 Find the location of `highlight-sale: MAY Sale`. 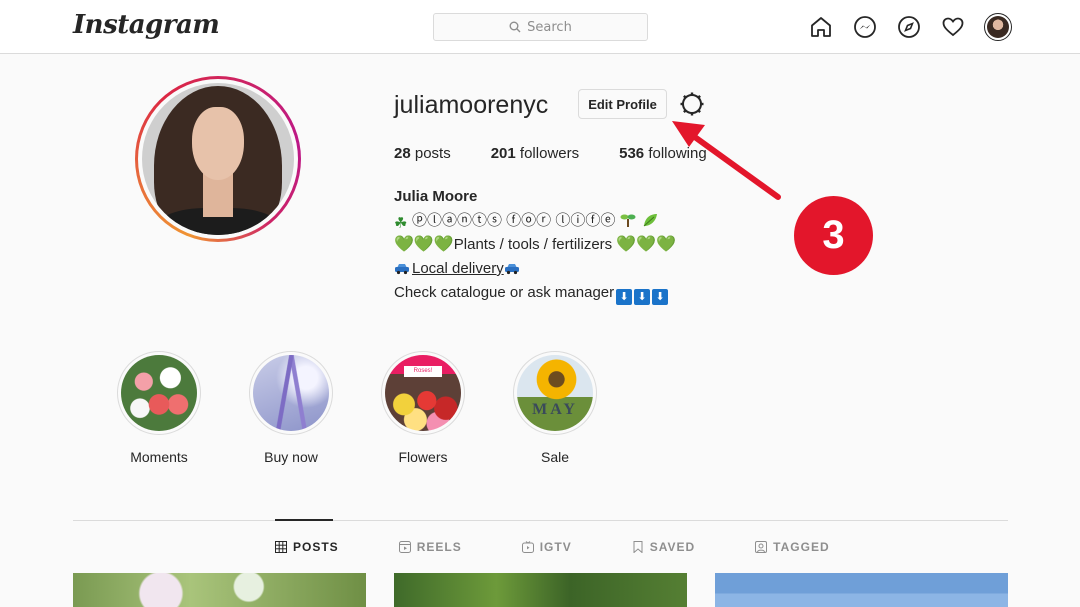

highlight-sale: MAY Sale is located at coordinates (555, 408).